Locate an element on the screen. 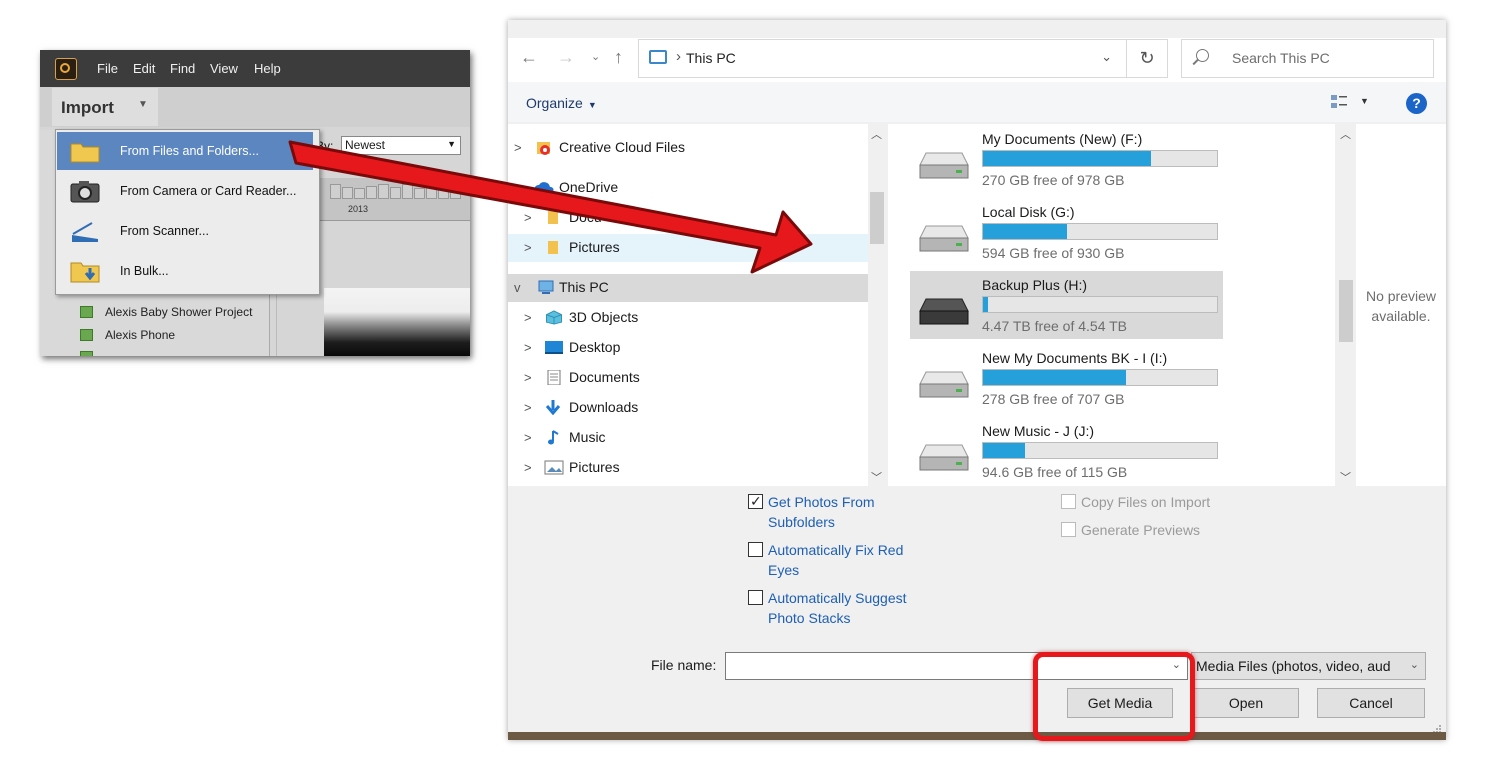 This screenshot has width=1506, height=759. tree-item-onedrive: v OneDrive is located at coordinates (688, 188).